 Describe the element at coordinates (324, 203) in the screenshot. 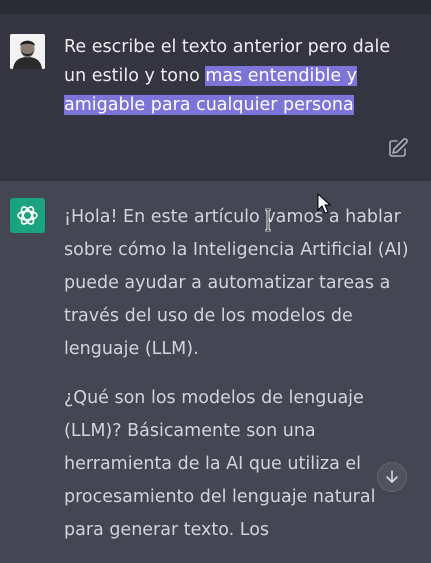

I see `mouse-pointer-icon` at that location.